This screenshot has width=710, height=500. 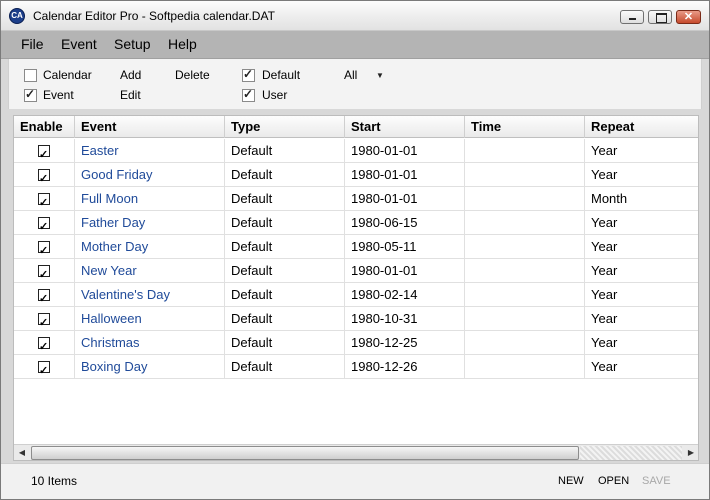 I want to click on table-row: Valentine's DayDefault1980-02-14 Year, so click(x=356, y=295).